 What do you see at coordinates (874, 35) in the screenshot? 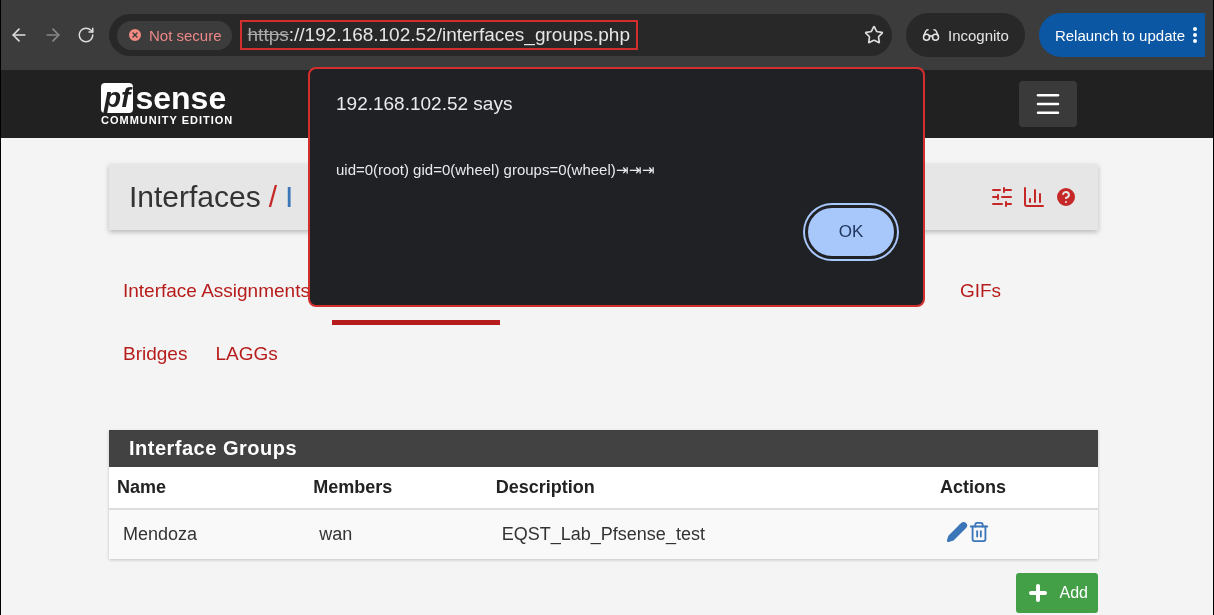
I see `bookmark-star-icon` at bounding box center [874, 35].